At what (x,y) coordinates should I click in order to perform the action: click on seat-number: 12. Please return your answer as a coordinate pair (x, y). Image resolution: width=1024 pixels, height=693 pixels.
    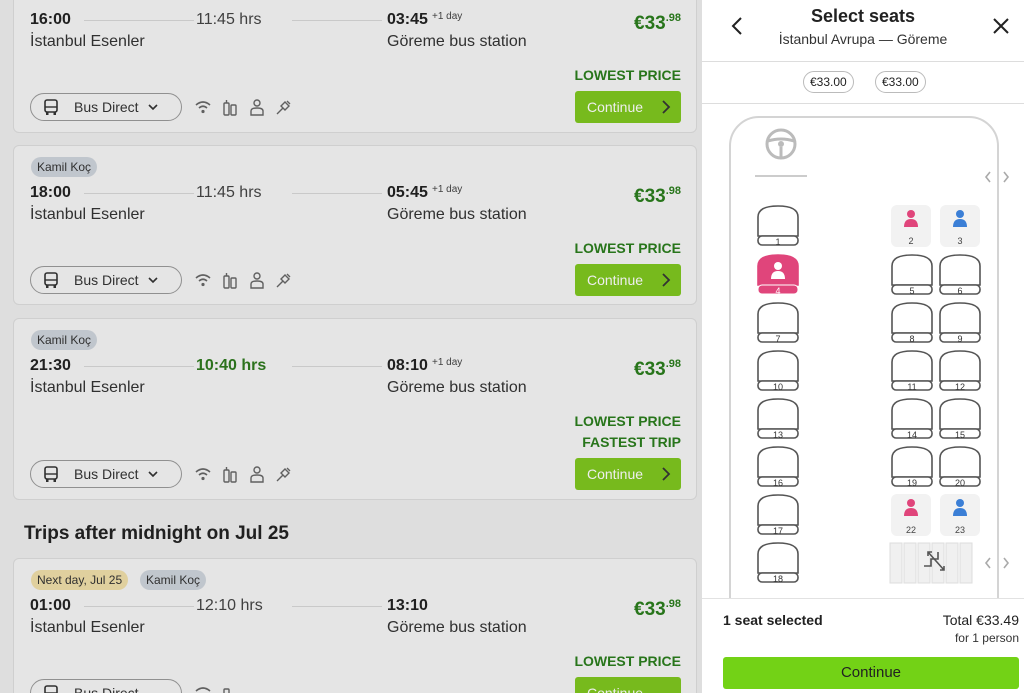
    Looking at the image, I should click on (959, 387).